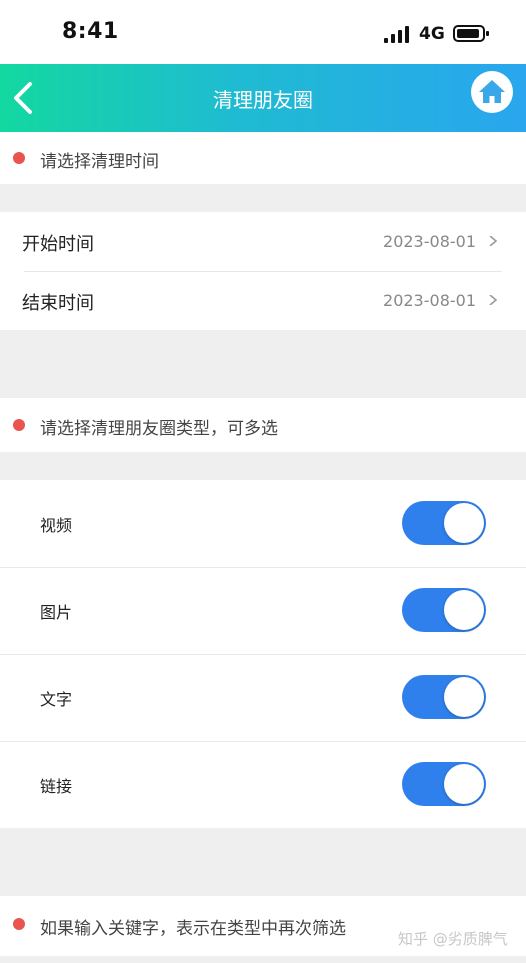 The image size is (526, 963). What do you see at coordinates (263, 784) in the screenshot?
I see `type-row-link: 链接` at bounding box center [263, 784].